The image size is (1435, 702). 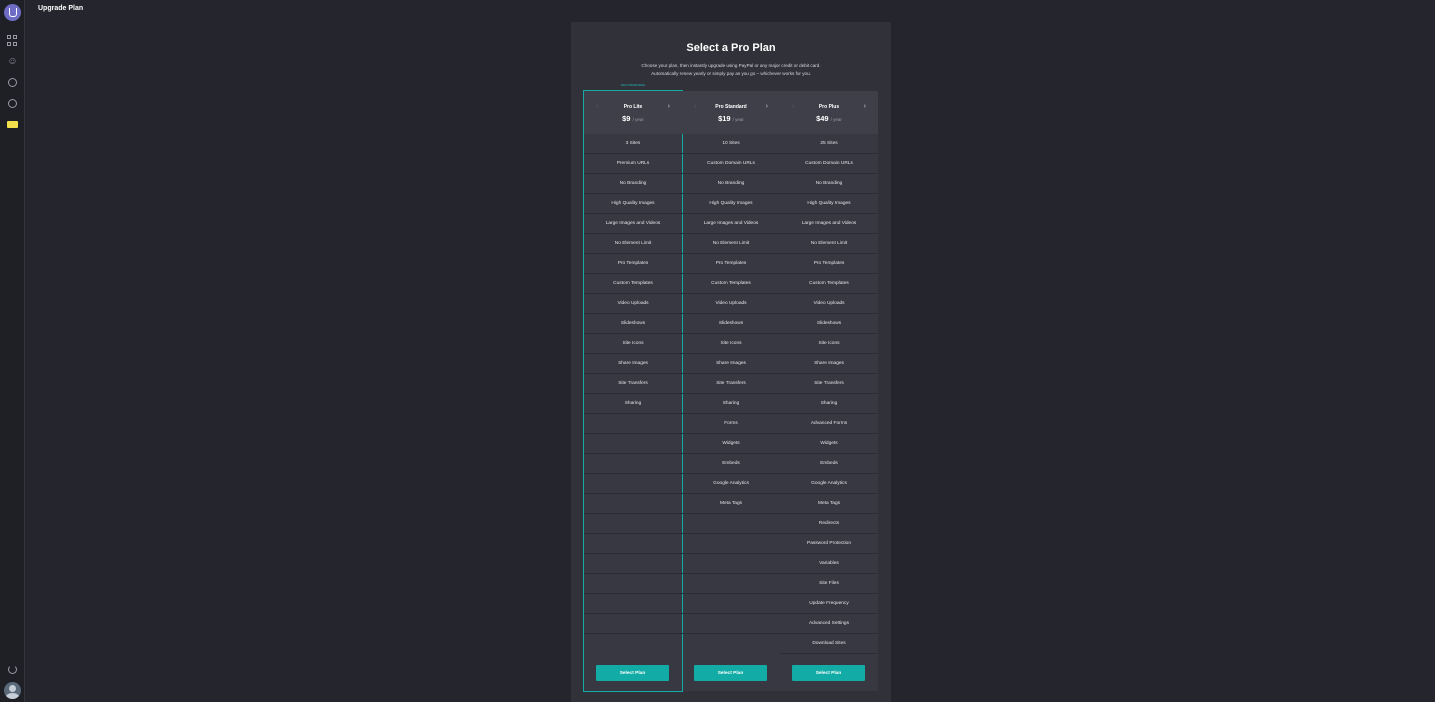 I want to click on plan-name: Pro Lite, so click(x=633, y=107).